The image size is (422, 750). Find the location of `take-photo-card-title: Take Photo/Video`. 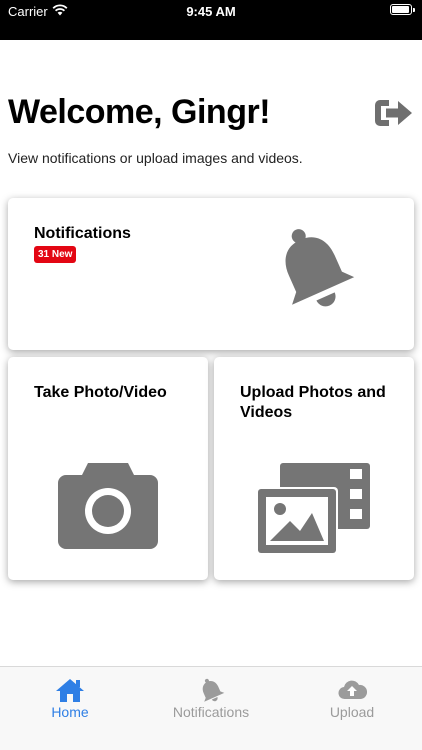

take-photo-card-title: Take Photo/Video is located at coordinates (100, 392).